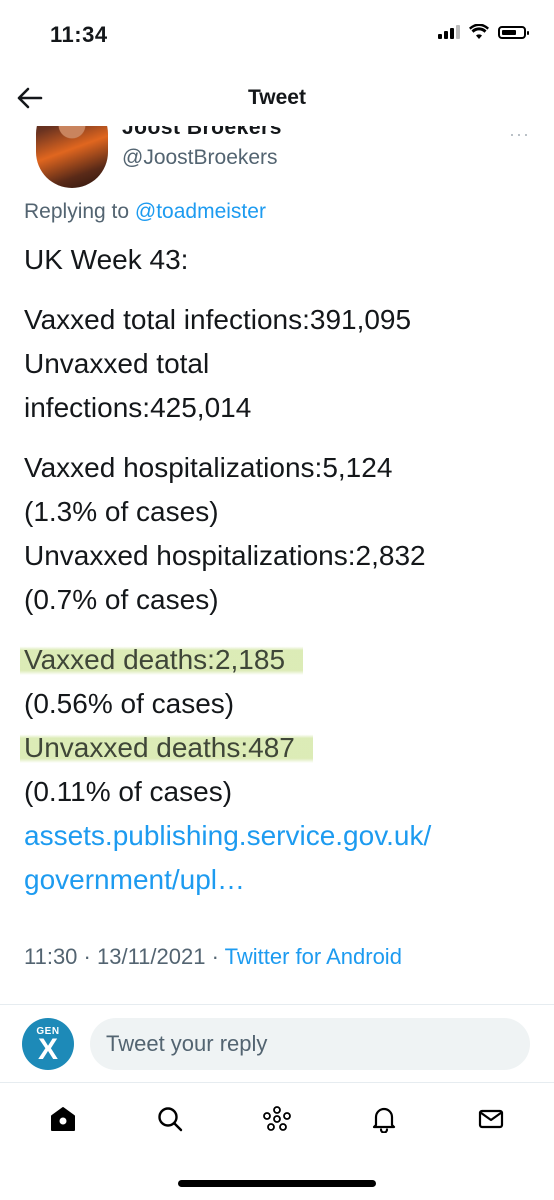 This screenshot has width=554, height=1200. I want to click on nav-spaces, so click(277, 1119).